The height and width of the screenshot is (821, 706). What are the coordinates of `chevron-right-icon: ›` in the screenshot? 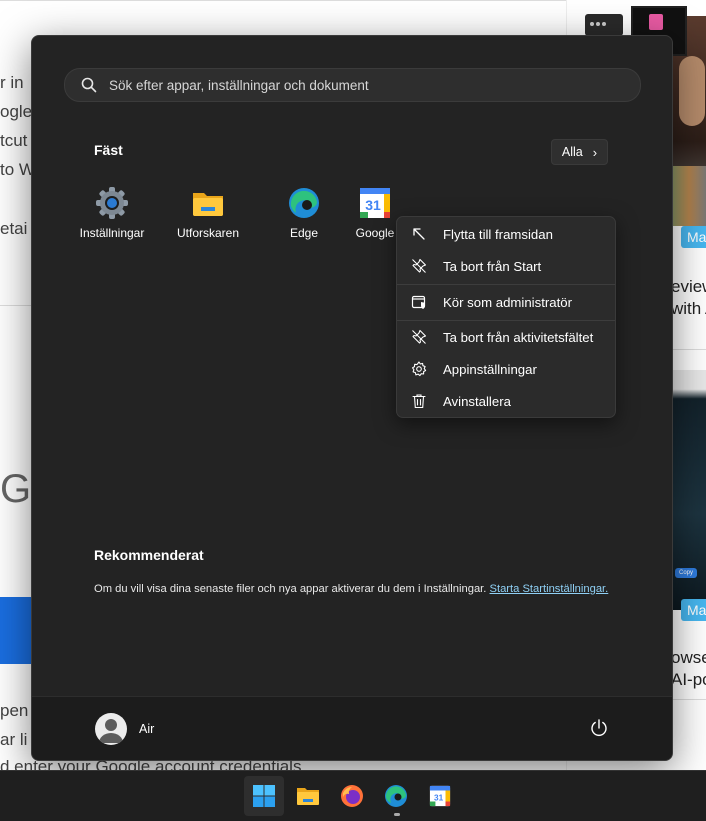 It's located at (595, 152).